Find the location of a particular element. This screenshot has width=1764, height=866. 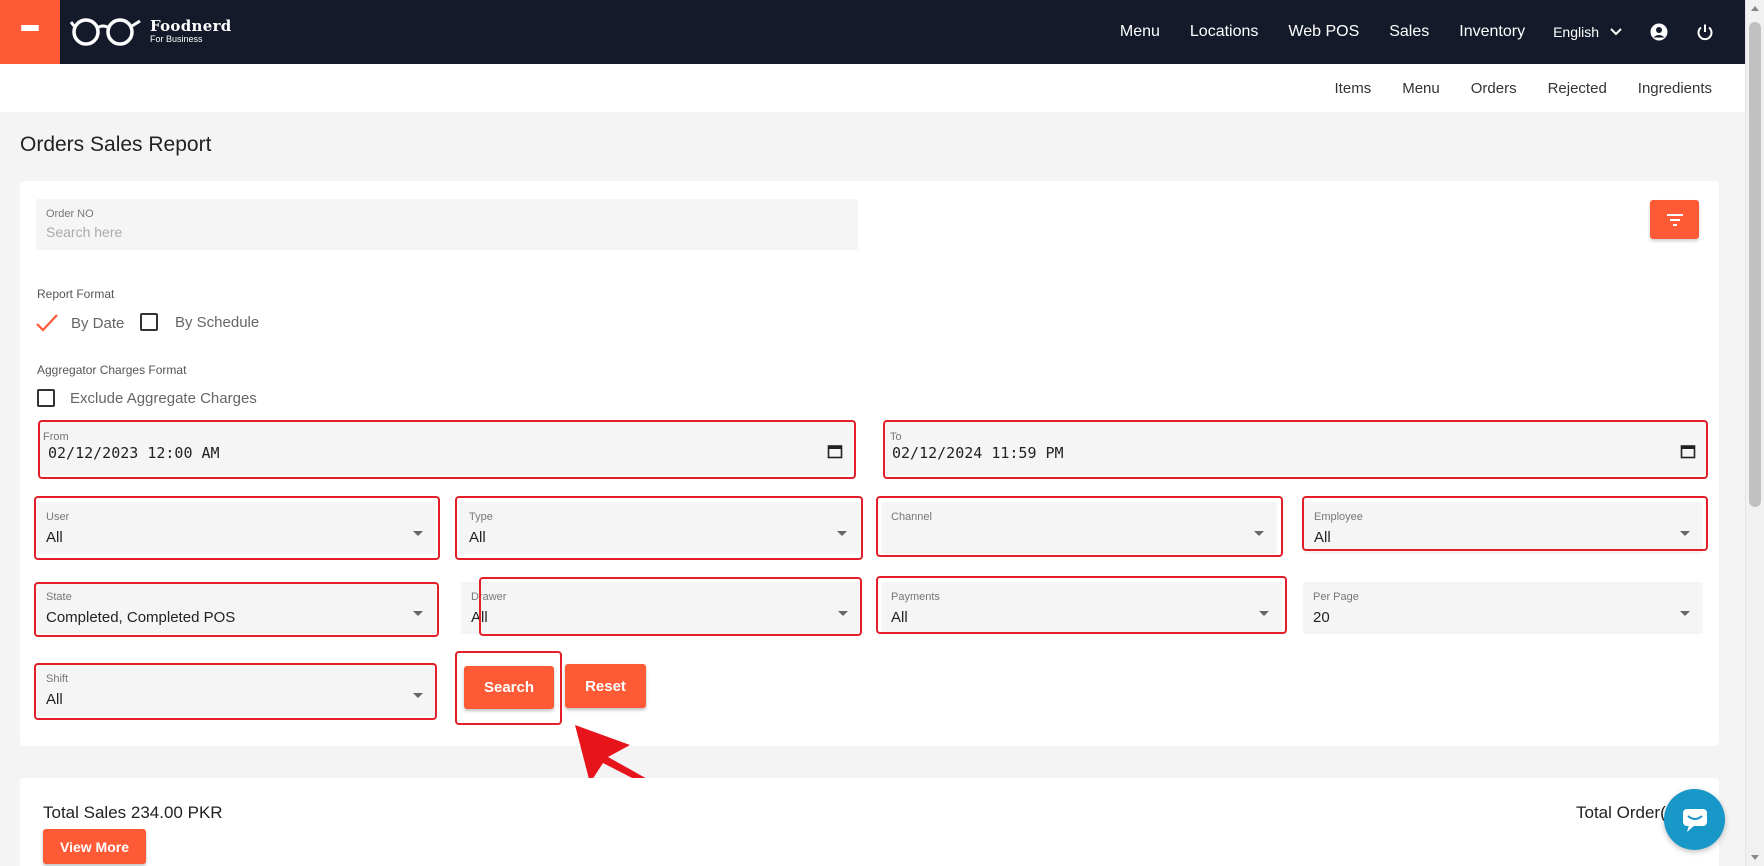

option-by-schedule: By Schedule is located at coordinates (199, 322).